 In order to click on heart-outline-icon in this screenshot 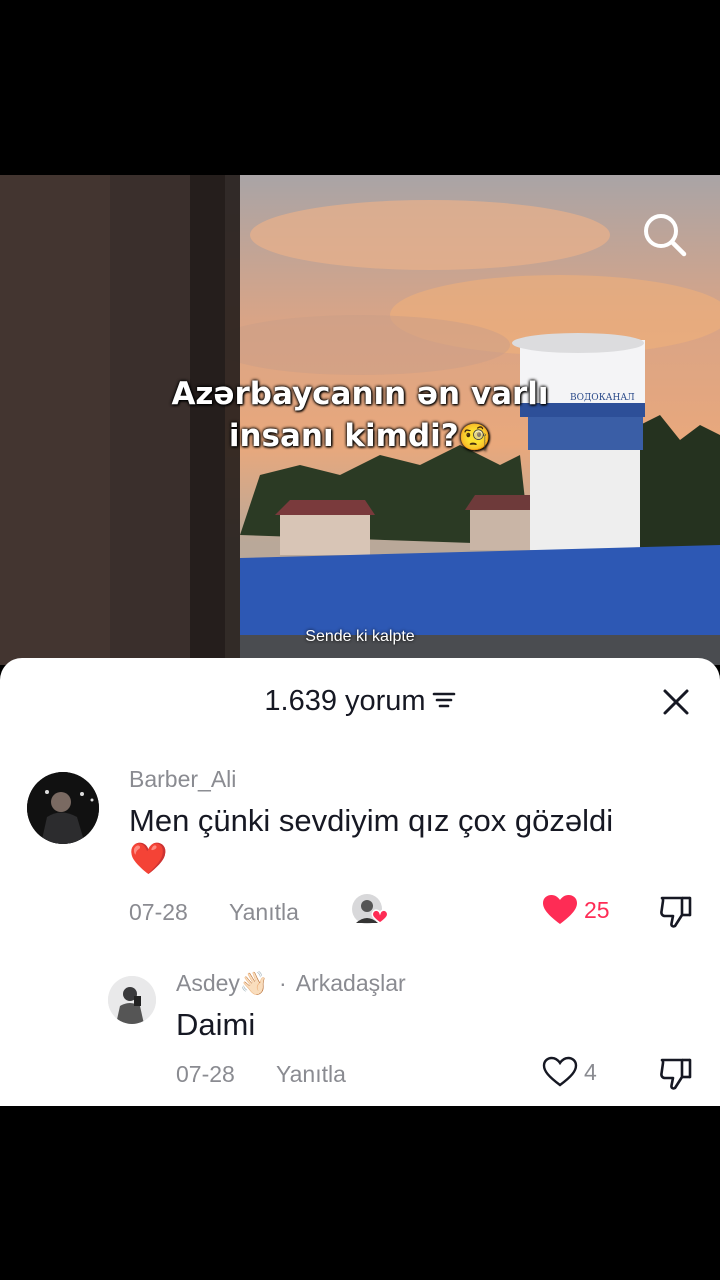, I will do `click(560, 1071)`.